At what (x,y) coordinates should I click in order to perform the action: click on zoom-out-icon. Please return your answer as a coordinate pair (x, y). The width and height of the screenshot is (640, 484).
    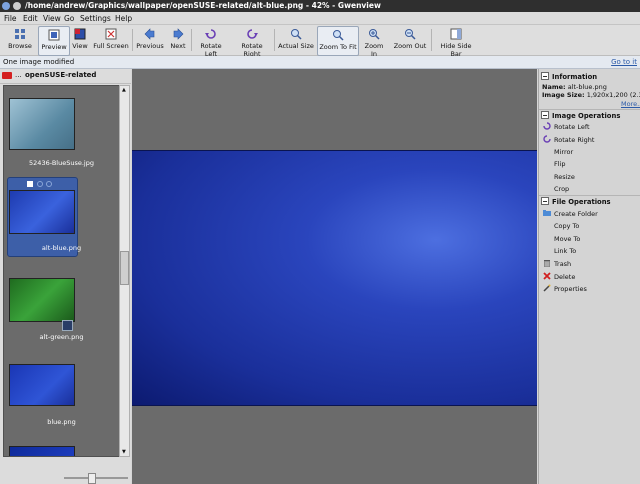
    Looking at the image, I should click on (410, 34).